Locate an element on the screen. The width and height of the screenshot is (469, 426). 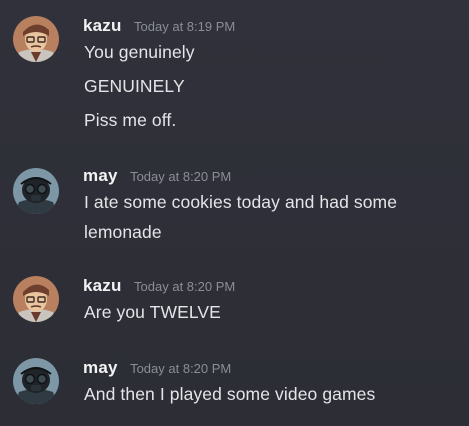
message-text: GENUINELY is located at coordinates (134, 86).